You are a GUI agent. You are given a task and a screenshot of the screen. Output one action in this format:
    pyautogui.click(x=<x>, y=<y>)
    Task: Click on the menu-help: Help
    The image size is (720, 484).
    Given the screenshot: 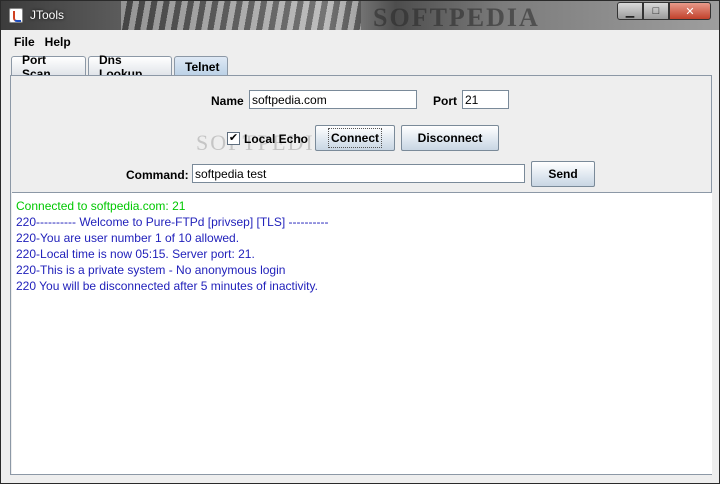 What is the action you would take?
    pyautogui.click(x=58, y=42)
    